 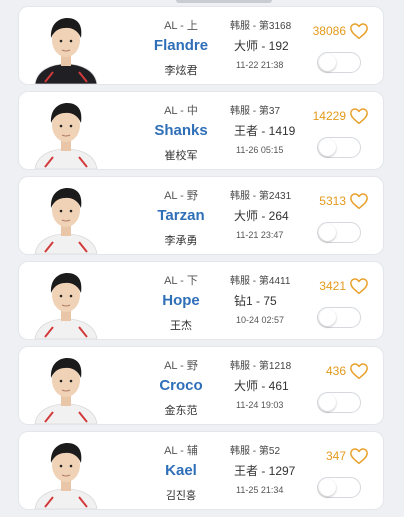 I want to click on server-rank: 韩服 - 第4411, so click(x=260, y=281).